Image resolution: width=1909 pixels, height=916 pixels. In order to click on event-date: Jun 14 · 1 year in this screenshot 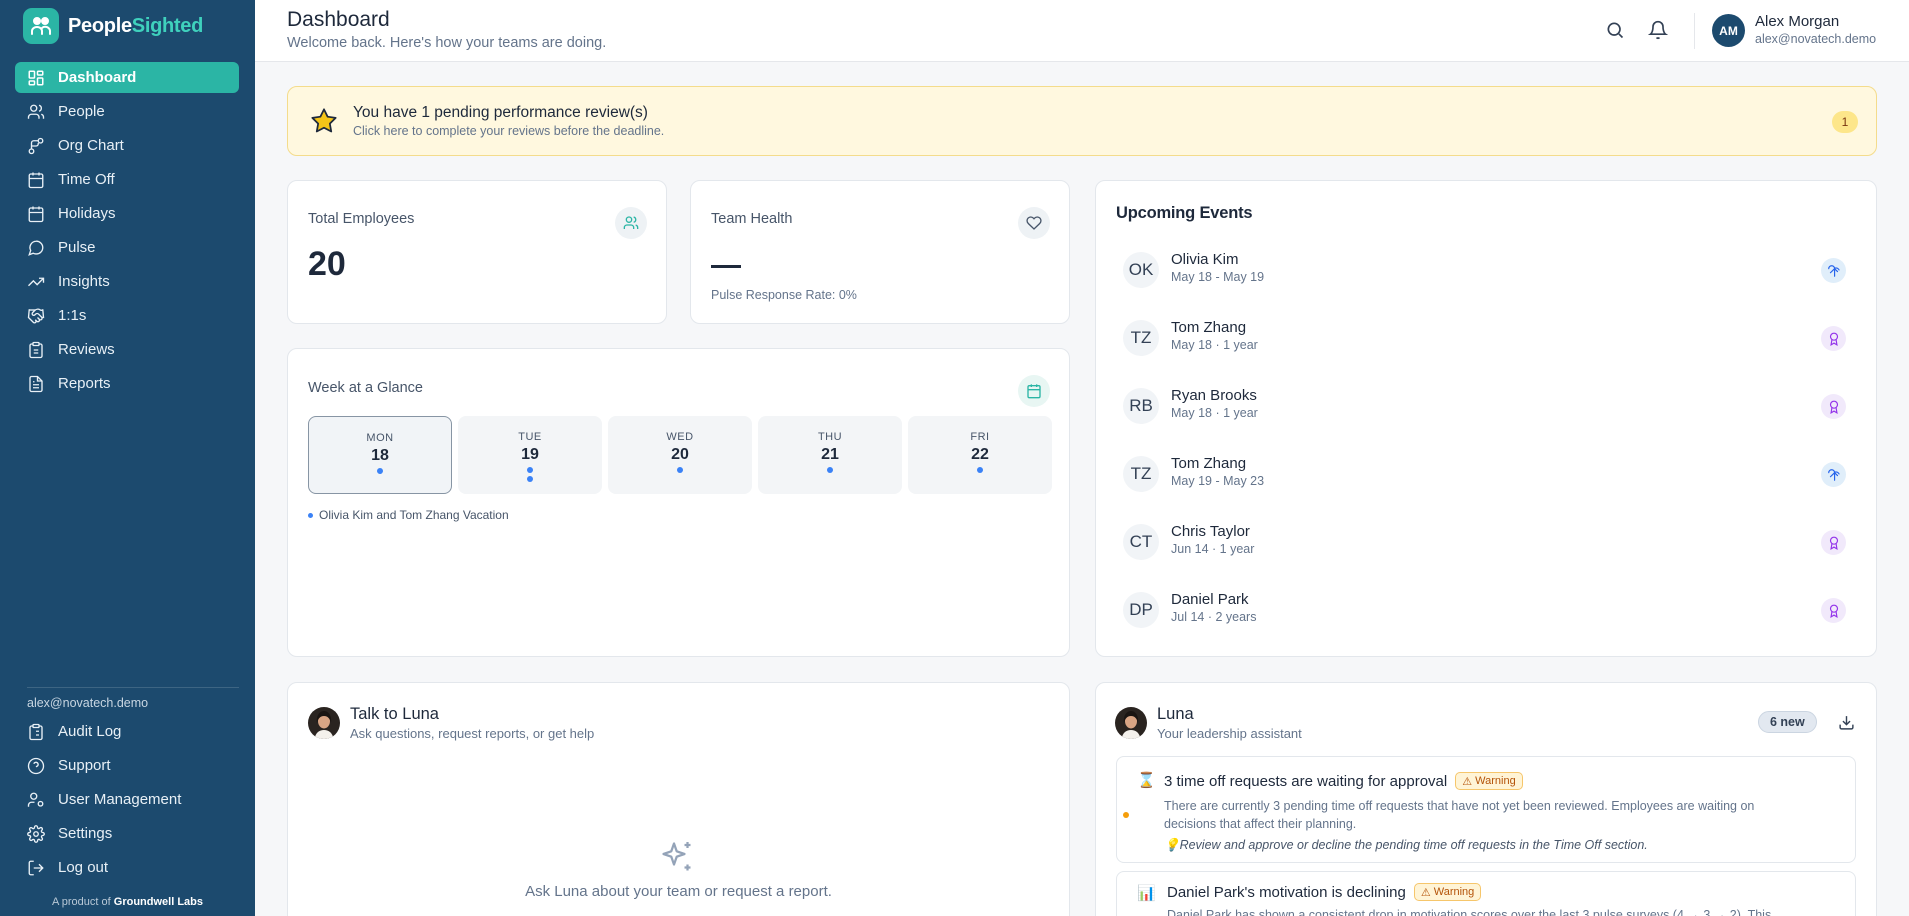, I will do `click(1213, 549)`.